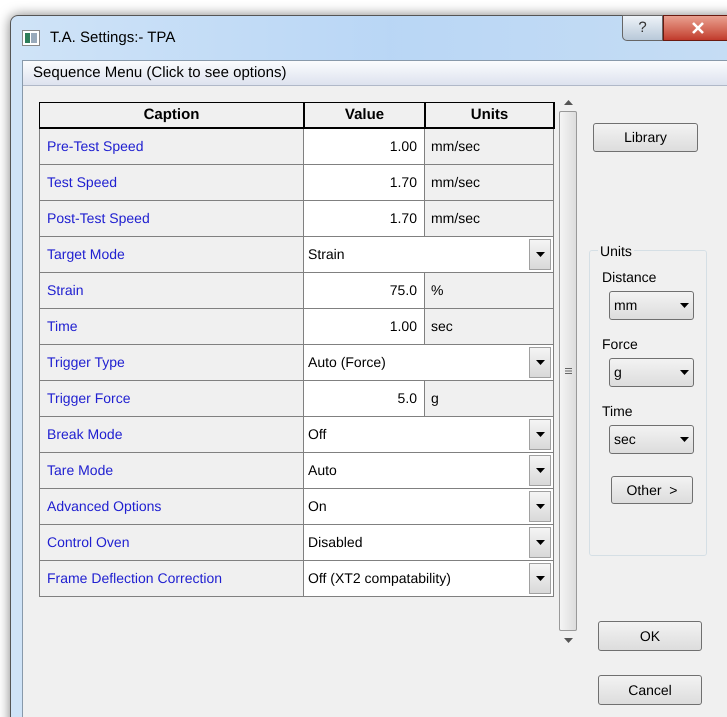  Describe the element at coordinates (429, 363) in the screenshot. I see `value-dropdown: Auto (Force)` at that location.